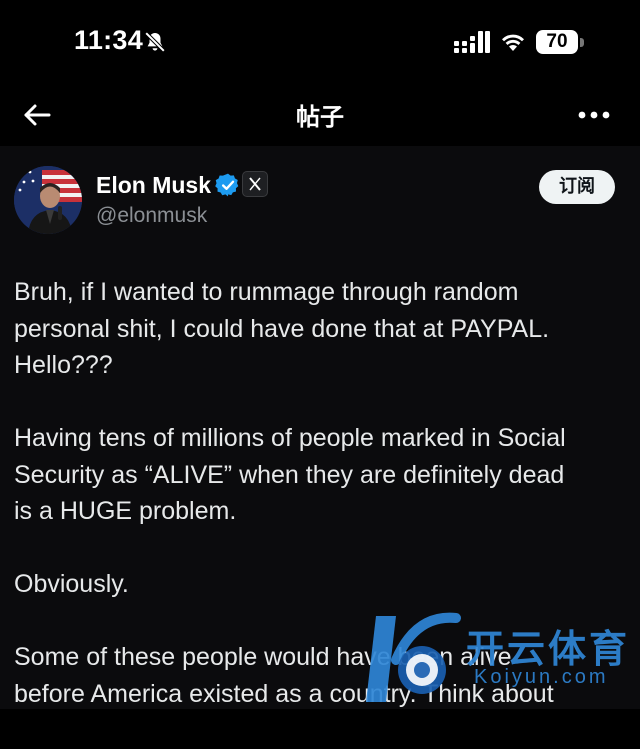  What do you see at coordinates (71, 584) in the screenshot?
I see `post-paragraph-3: Obviously.` at bounding box center [71, 584].